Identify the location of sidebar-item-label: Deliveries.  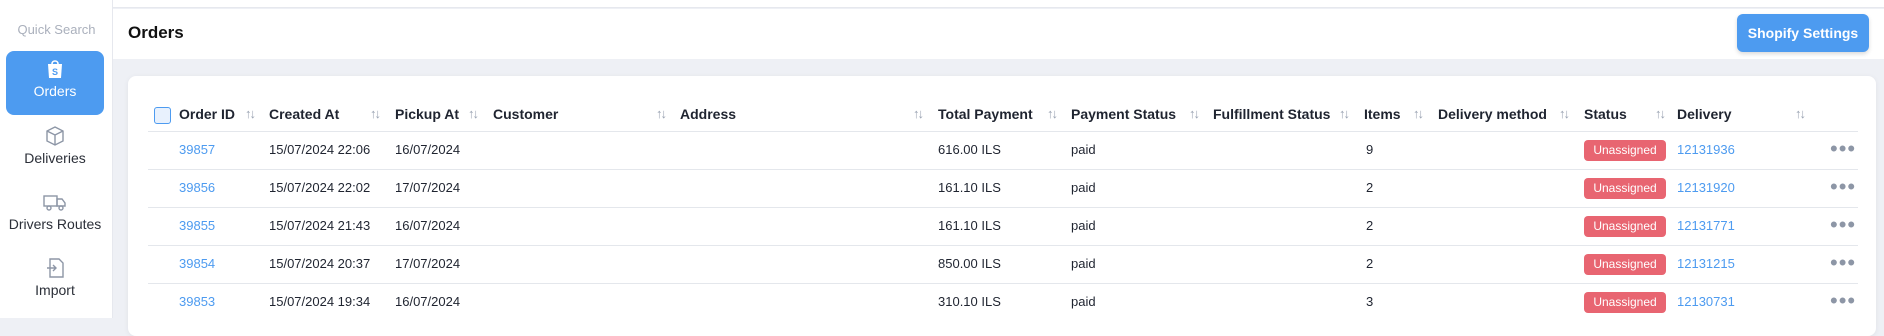
(55, 158).